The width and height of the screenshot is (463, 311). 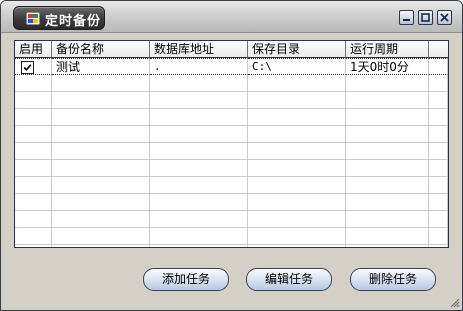 I want to click on title-tab: 定时备份, so click(x=59, y=18).